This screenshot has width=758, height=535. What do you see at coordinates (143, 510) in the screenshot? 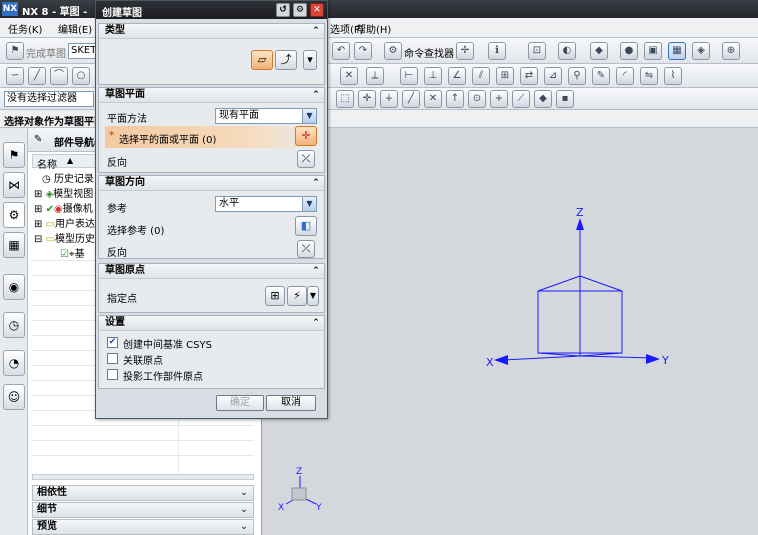
I see `accordion-details: 细节 ⌄` at bounding box center [143, 510].